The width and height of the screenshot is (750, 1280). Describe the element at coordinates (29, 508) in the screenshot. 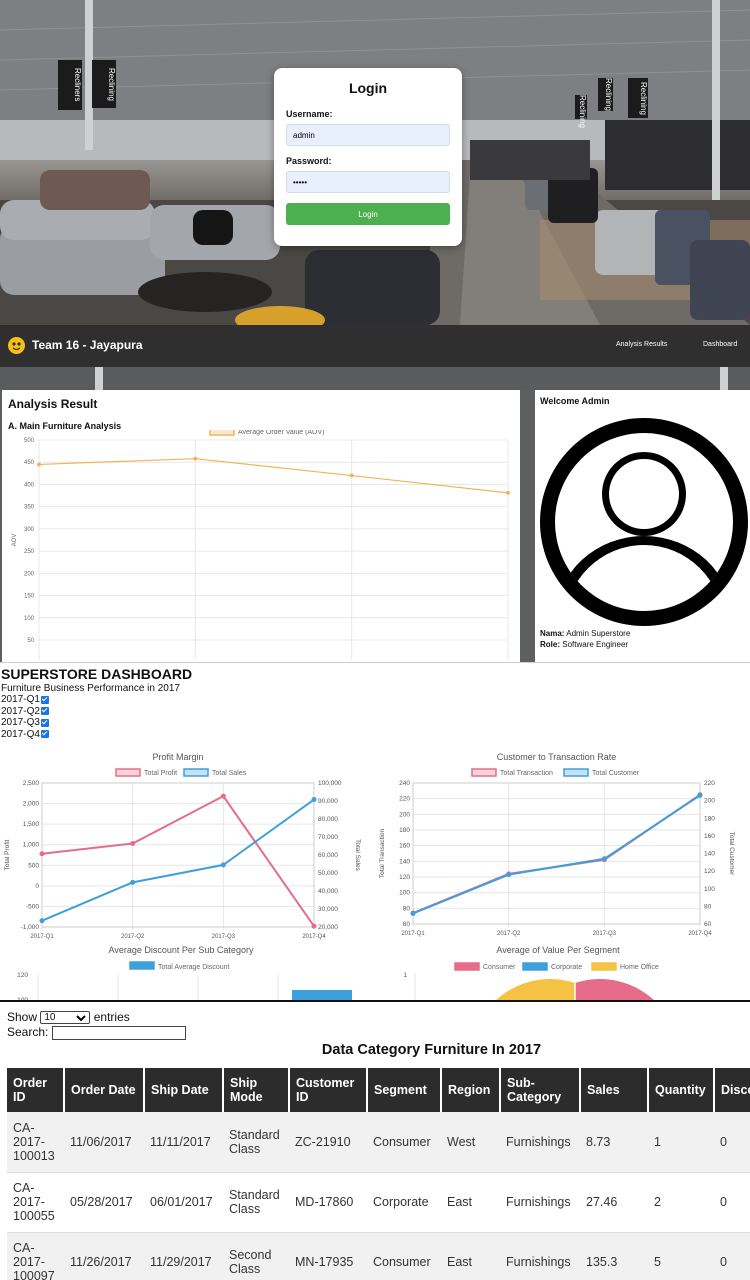

I see `y-tick-label: 350` at that location.